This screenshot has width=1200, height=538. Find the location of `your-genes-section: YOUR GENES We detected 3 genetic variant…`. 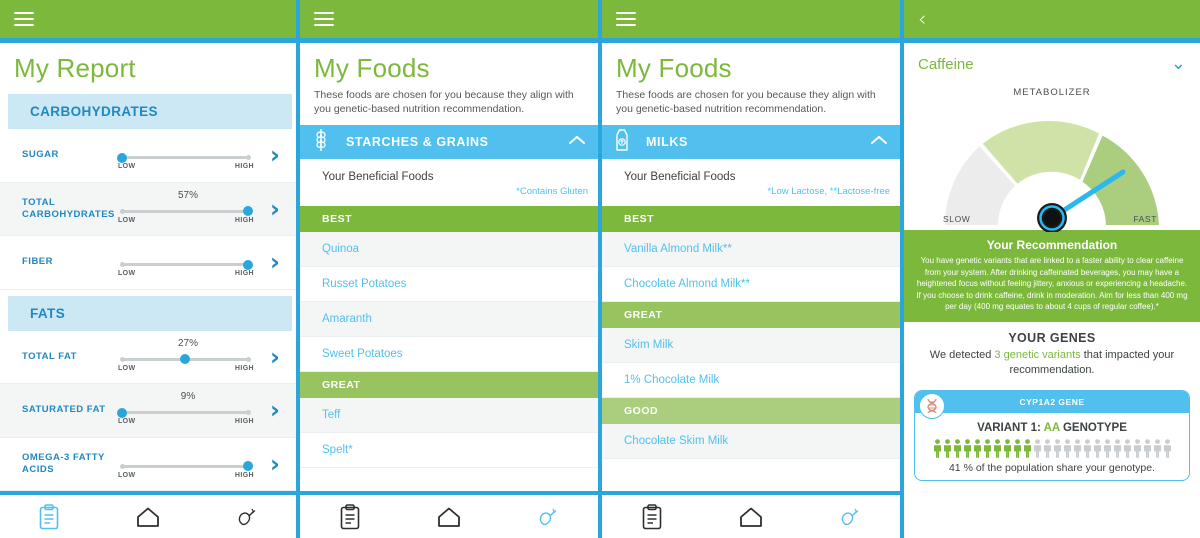

your-genes-section: YOUR GENES We detected 3 genetic variant… is located at coordinates (1052, 353).